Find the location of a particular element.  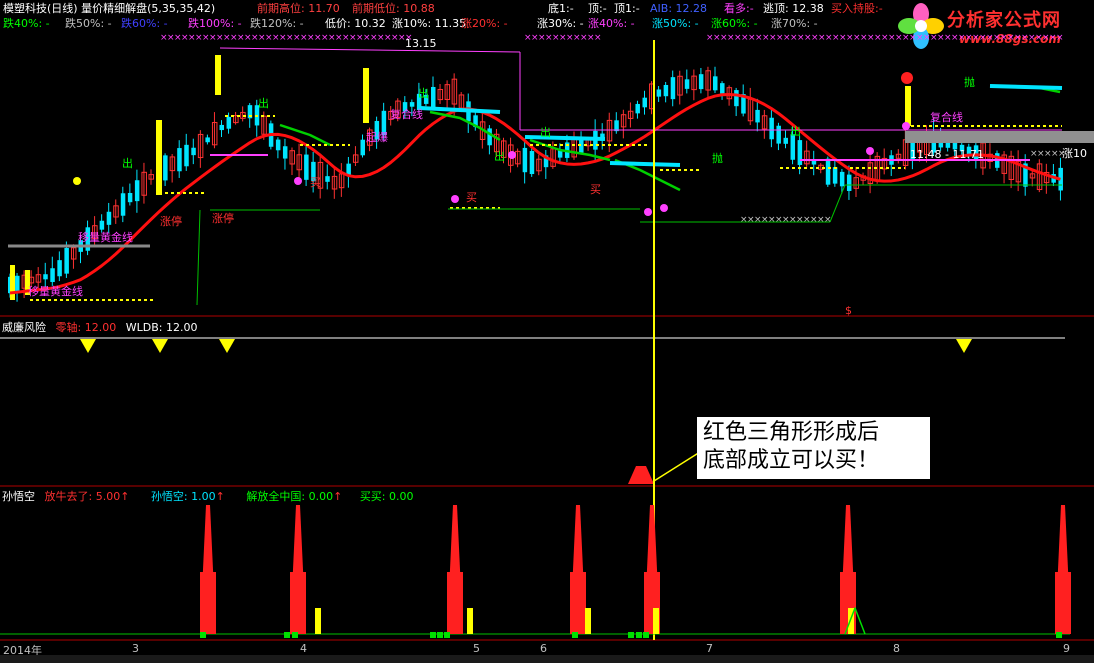

callout-line1: 红色三角形形成后 is located at coordinates (791, 432).